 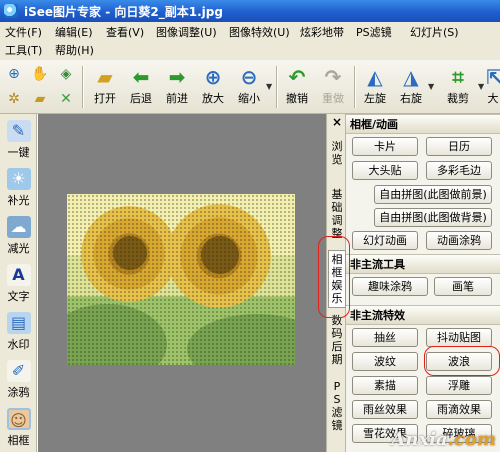 I want to click on zoom-dropdown-icon: ▼, so click(x=269, y=86).